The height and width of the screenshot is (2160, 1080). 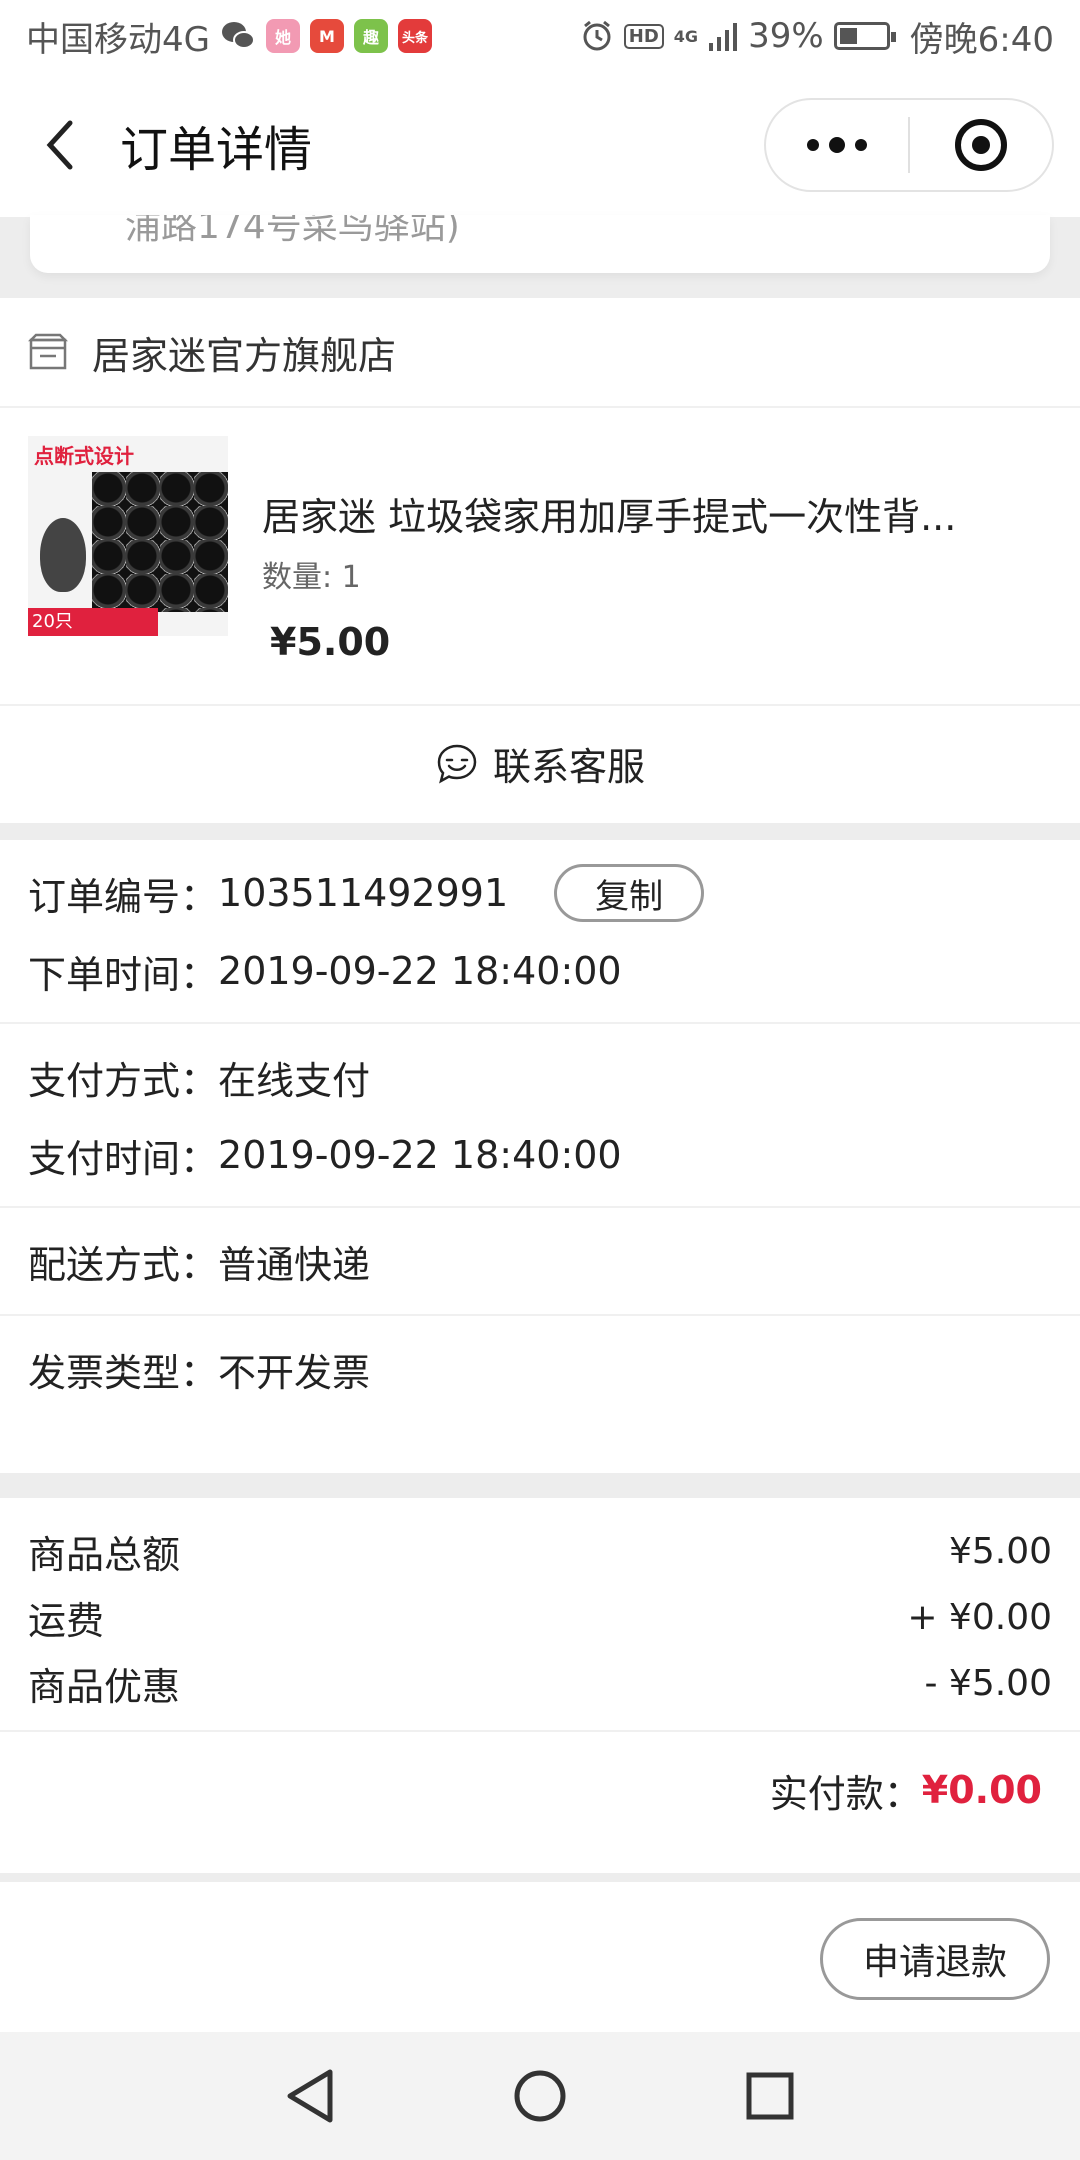 What do you see at coordinates (420, 971) in the screenshot?
I see `order-time-value: 2019-09-22 18:40:00` at bounding box center [420, 971].